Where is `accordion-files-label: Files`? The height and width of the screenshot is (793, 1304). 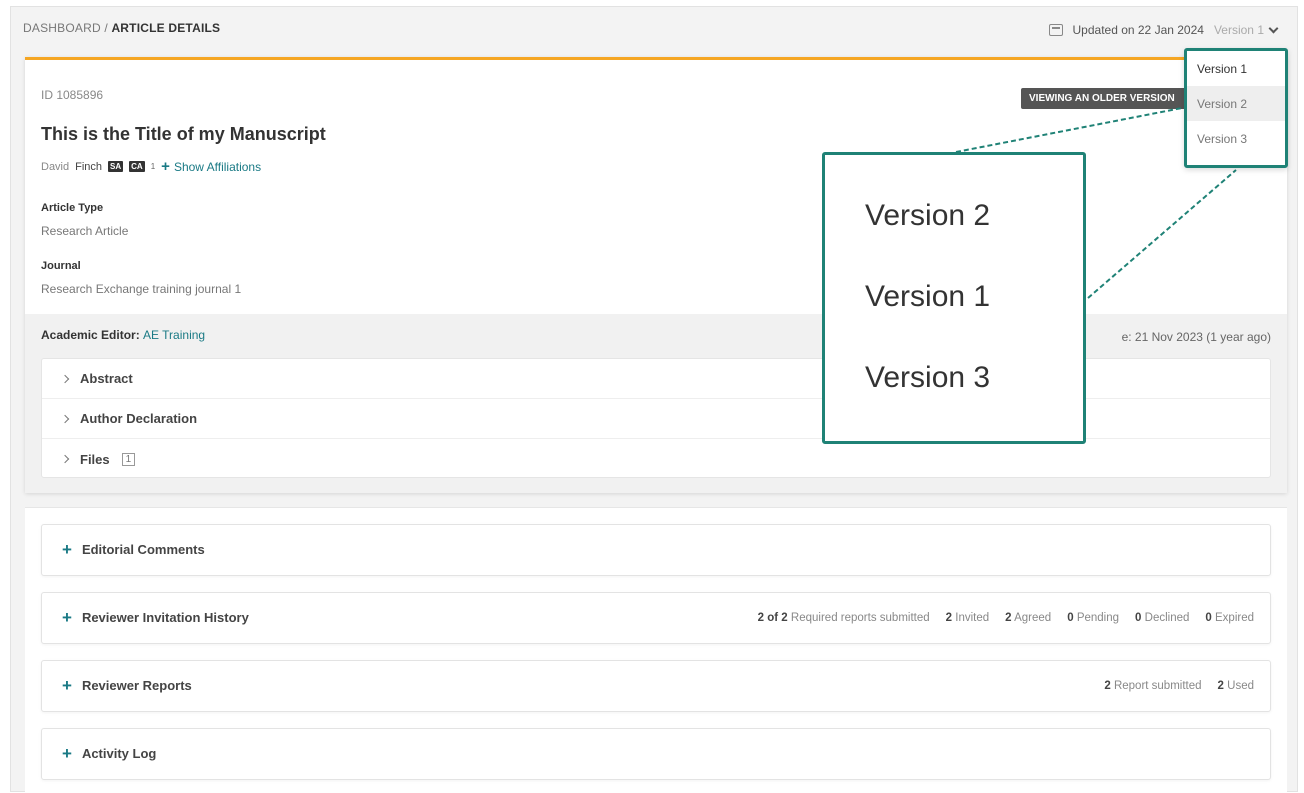
accordion-files-label: Files is located at coordinates (95, 459).